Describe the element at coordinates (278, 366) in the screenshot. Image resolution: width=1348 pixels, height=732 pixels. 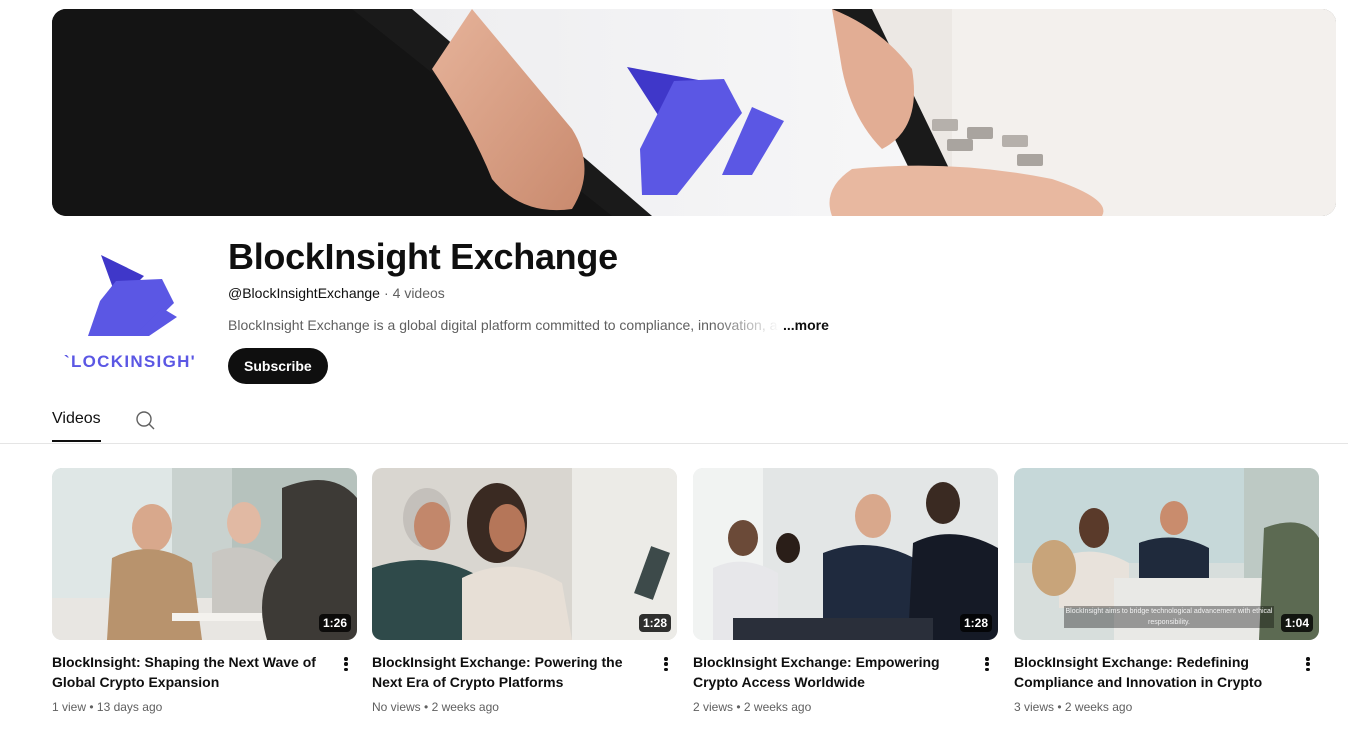
I see `subscribe-button: Subscribe` at that location.